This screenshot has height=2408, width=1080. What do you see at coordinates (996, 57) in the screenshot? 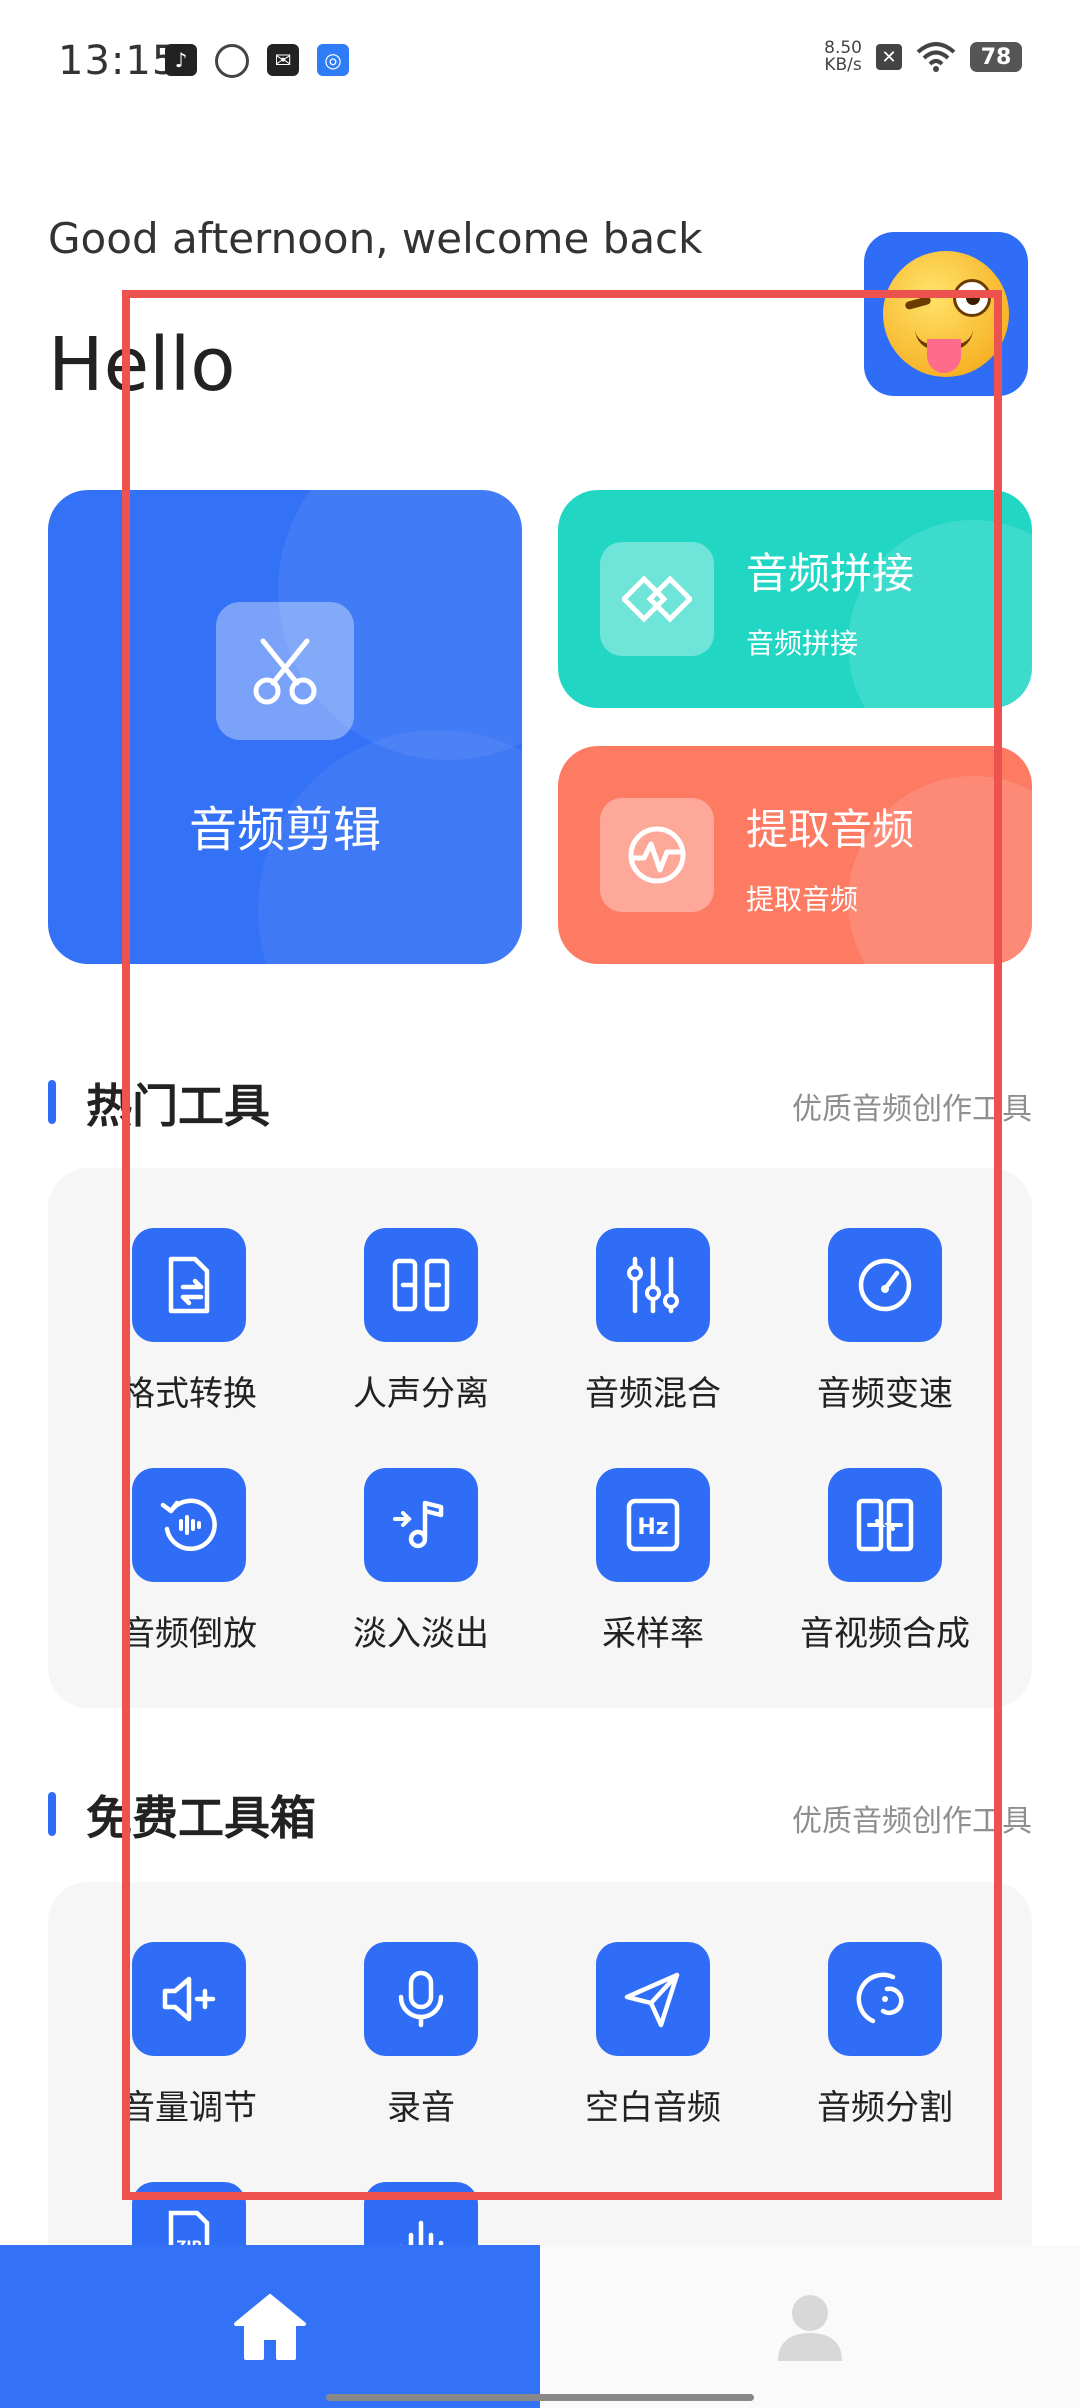
I see `battery-icon: 78` at bounding box center [996, 57].